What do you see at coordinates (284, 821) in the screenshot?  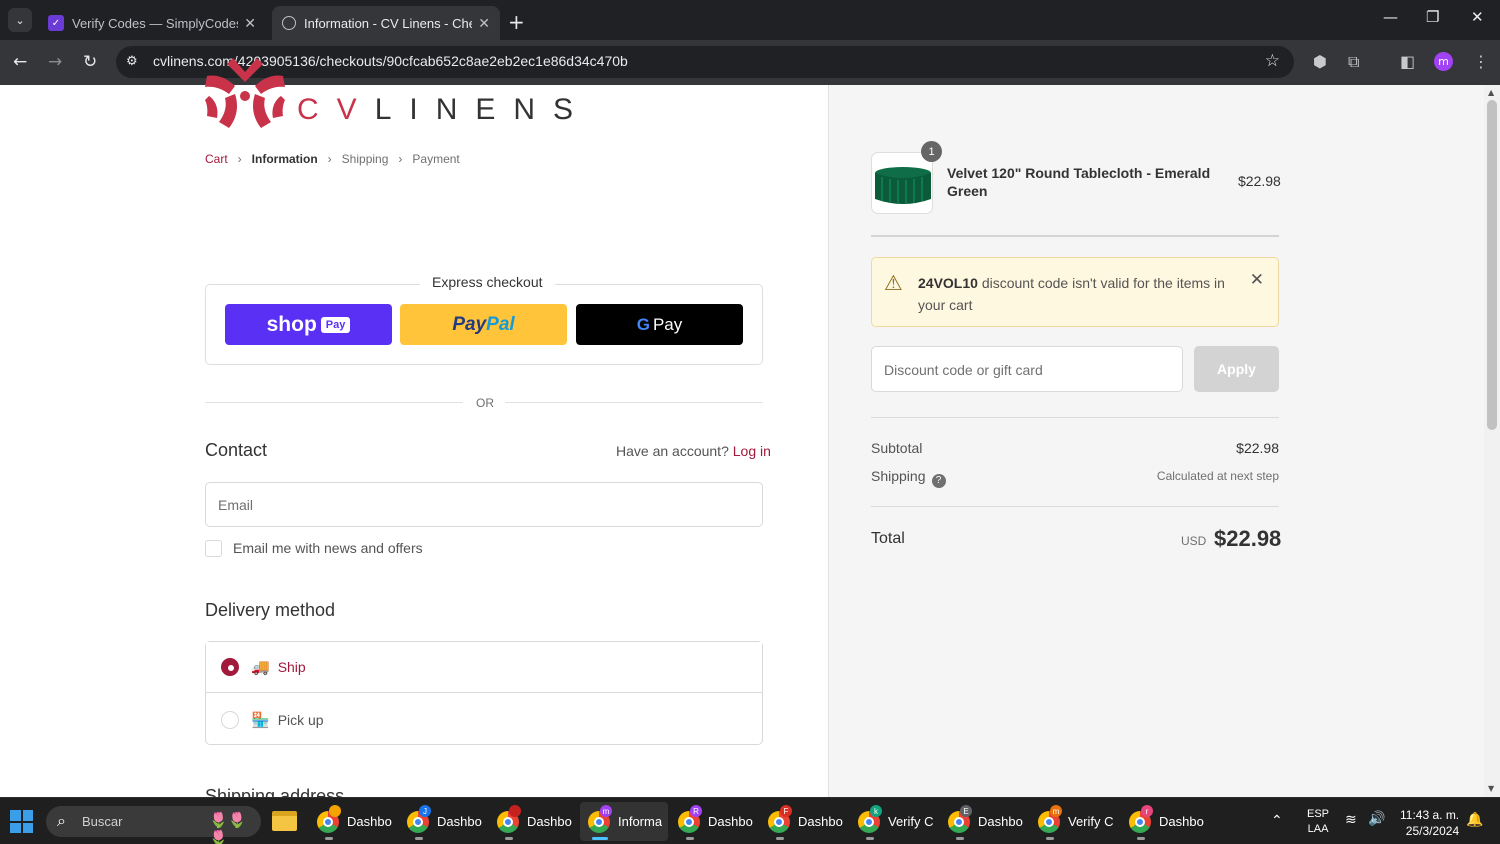 I see `file-explorer-icon` at bounding box center [284, 821].